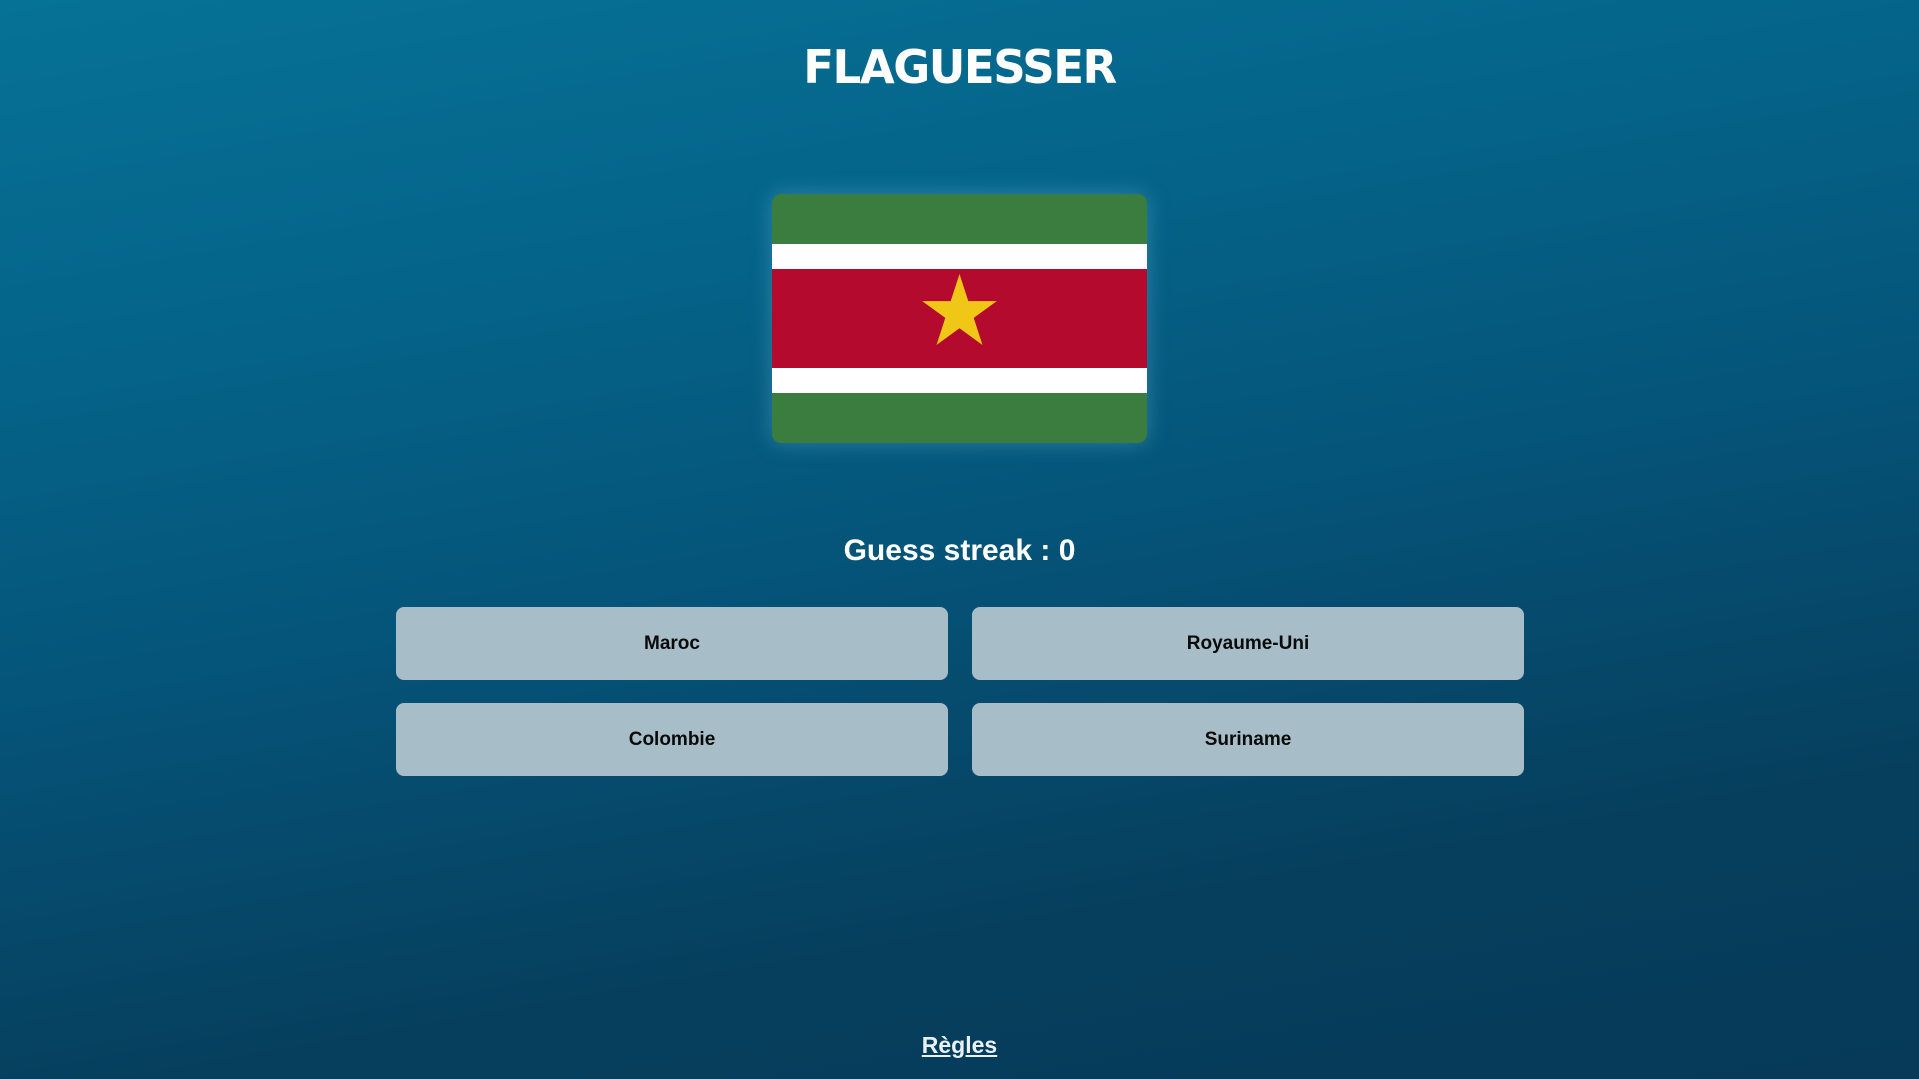 This screenshot has height=1079, width=1919. I want to click on footer: Règles, so click(959, 1045).